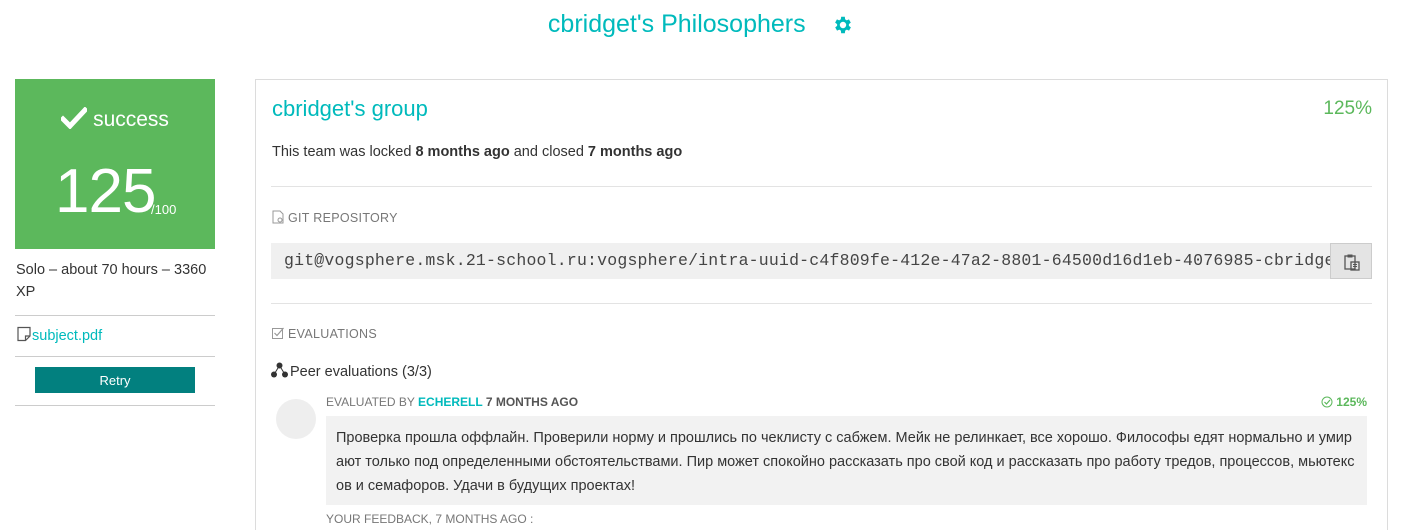 This screenshot has height=530, width=1402. I want to click on clipboard-icon, so click(1352, 262).